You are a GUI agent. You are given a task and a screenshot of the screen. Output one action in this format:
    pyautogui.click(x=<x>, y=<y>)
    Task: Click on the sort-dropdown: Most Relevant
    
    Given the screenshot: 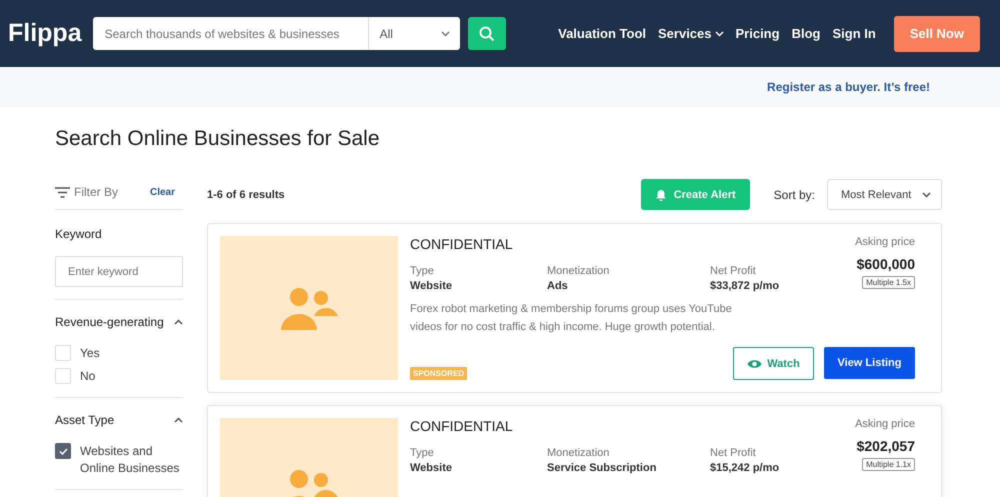 What is the action you would take?
    pyautogui.click(x=884, y=194)
    